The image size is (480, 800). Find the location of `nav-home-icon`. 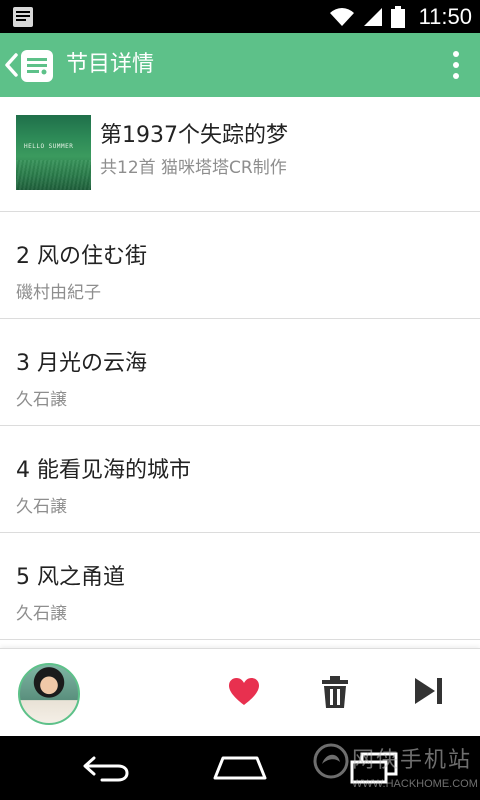

nav-home-icon is located at coordinates (240, 768).